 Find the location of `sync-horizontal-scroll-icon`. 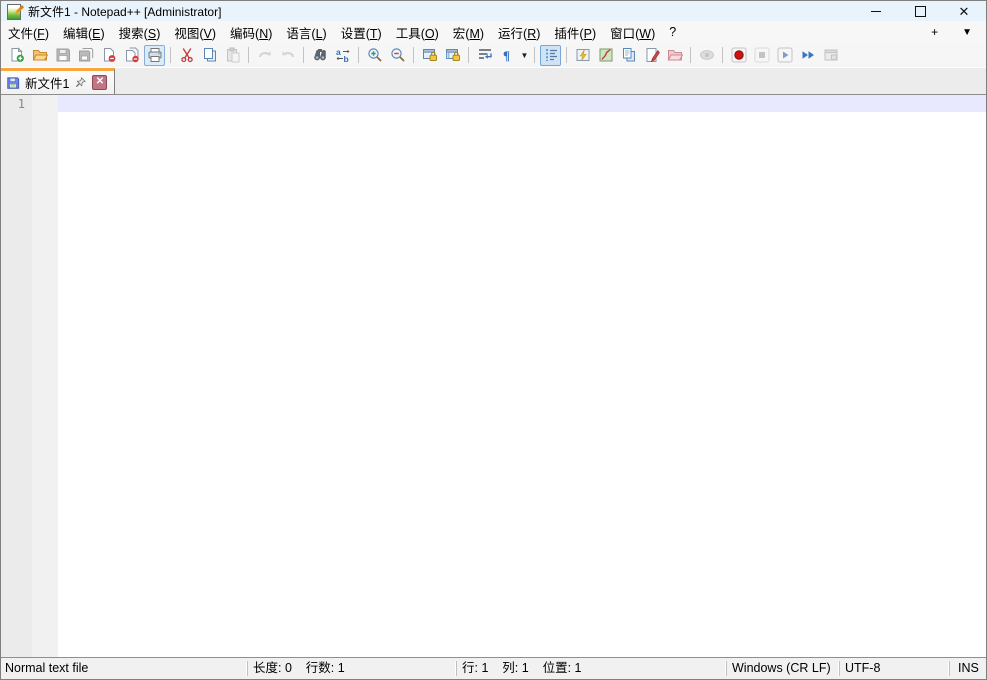

sync-horizontal-scroll-icon is located at coordinates (452, 55).